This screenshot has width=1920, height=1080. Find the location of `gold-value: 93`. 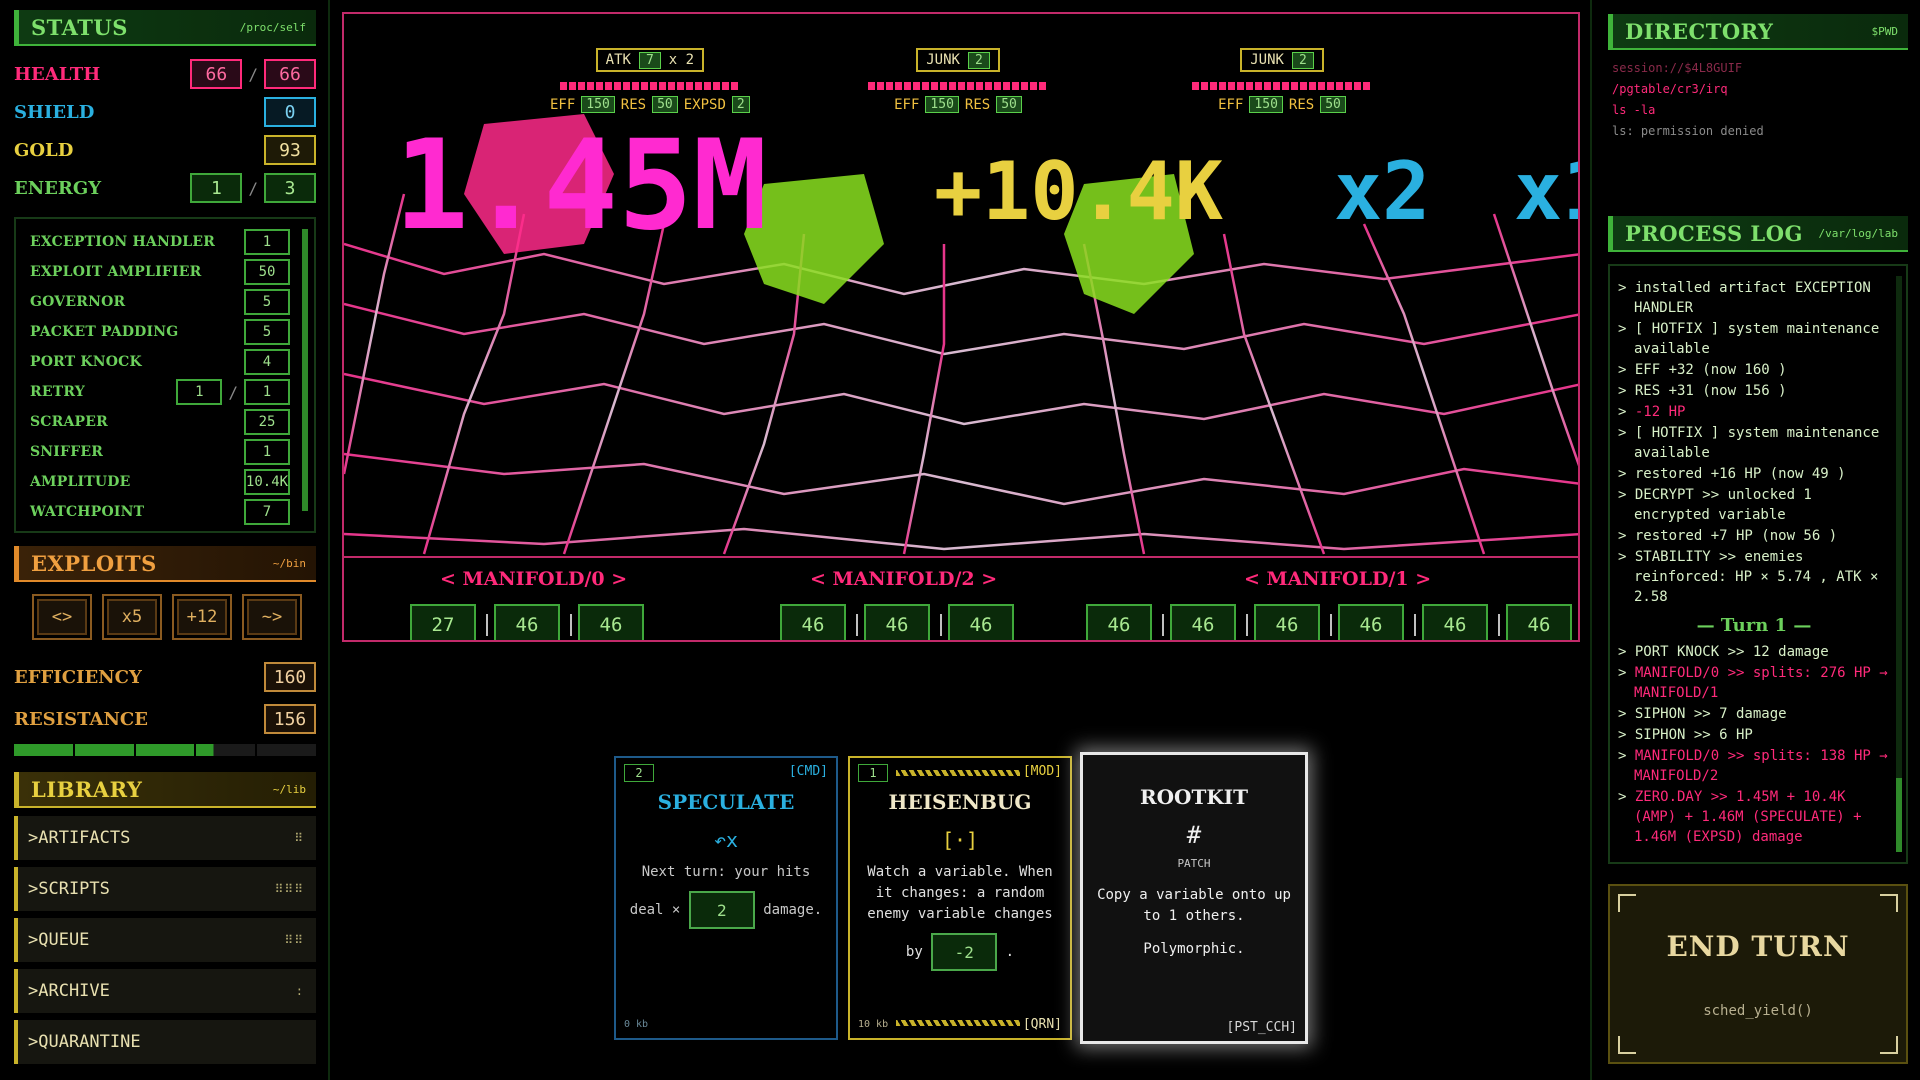

gold-value: 93 is located at coordinates (290, 150).